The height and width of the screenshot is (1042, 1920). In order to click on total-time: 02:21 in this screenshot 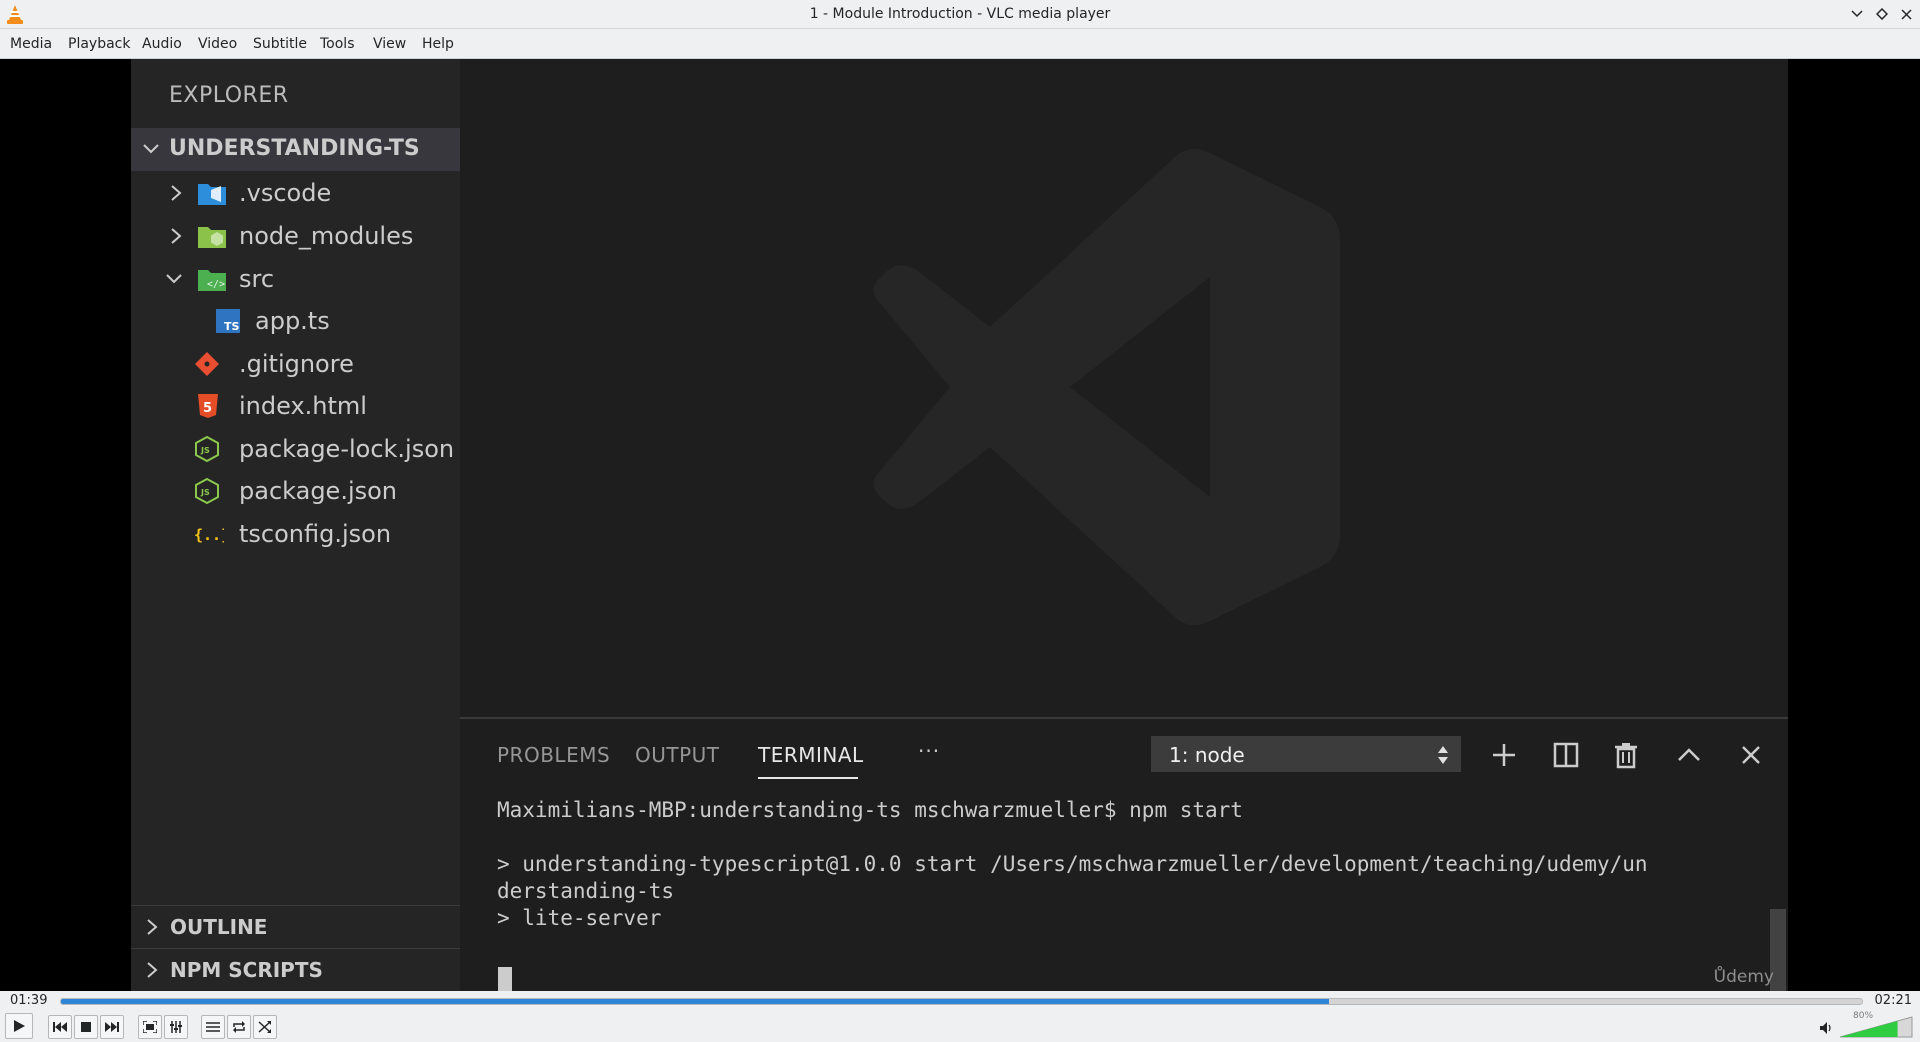, I will do `click(1893, 1000)`.